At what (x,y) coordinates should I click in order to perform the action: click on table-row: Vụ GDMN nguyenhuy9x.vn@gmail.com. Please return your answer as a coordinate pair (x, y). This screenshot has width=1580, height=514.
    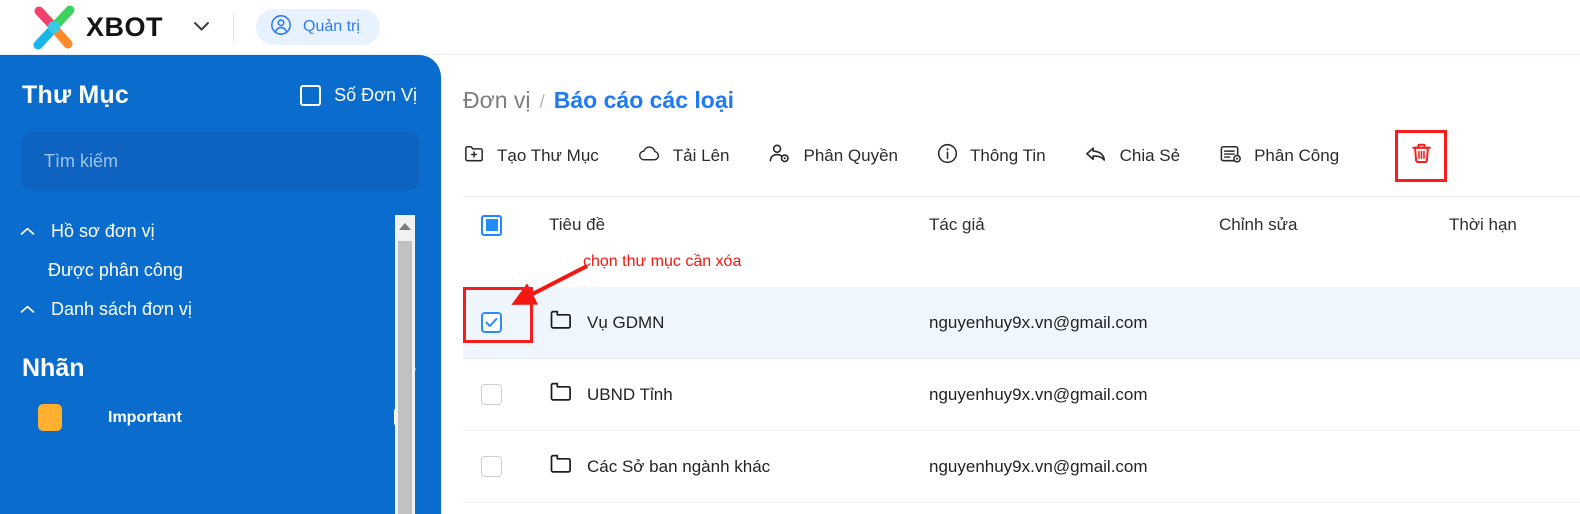
    Looking at the image, I should click on (1021, 322).